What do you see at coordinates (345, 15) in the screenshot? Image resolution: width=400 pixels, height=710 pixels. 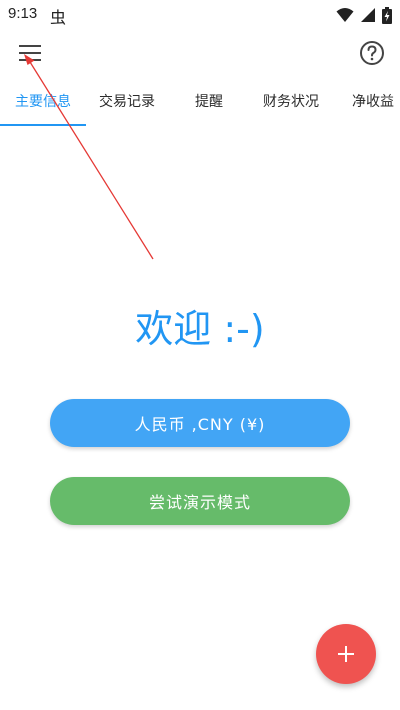 I see `wifi-icon` at bounding box center [345, 15].